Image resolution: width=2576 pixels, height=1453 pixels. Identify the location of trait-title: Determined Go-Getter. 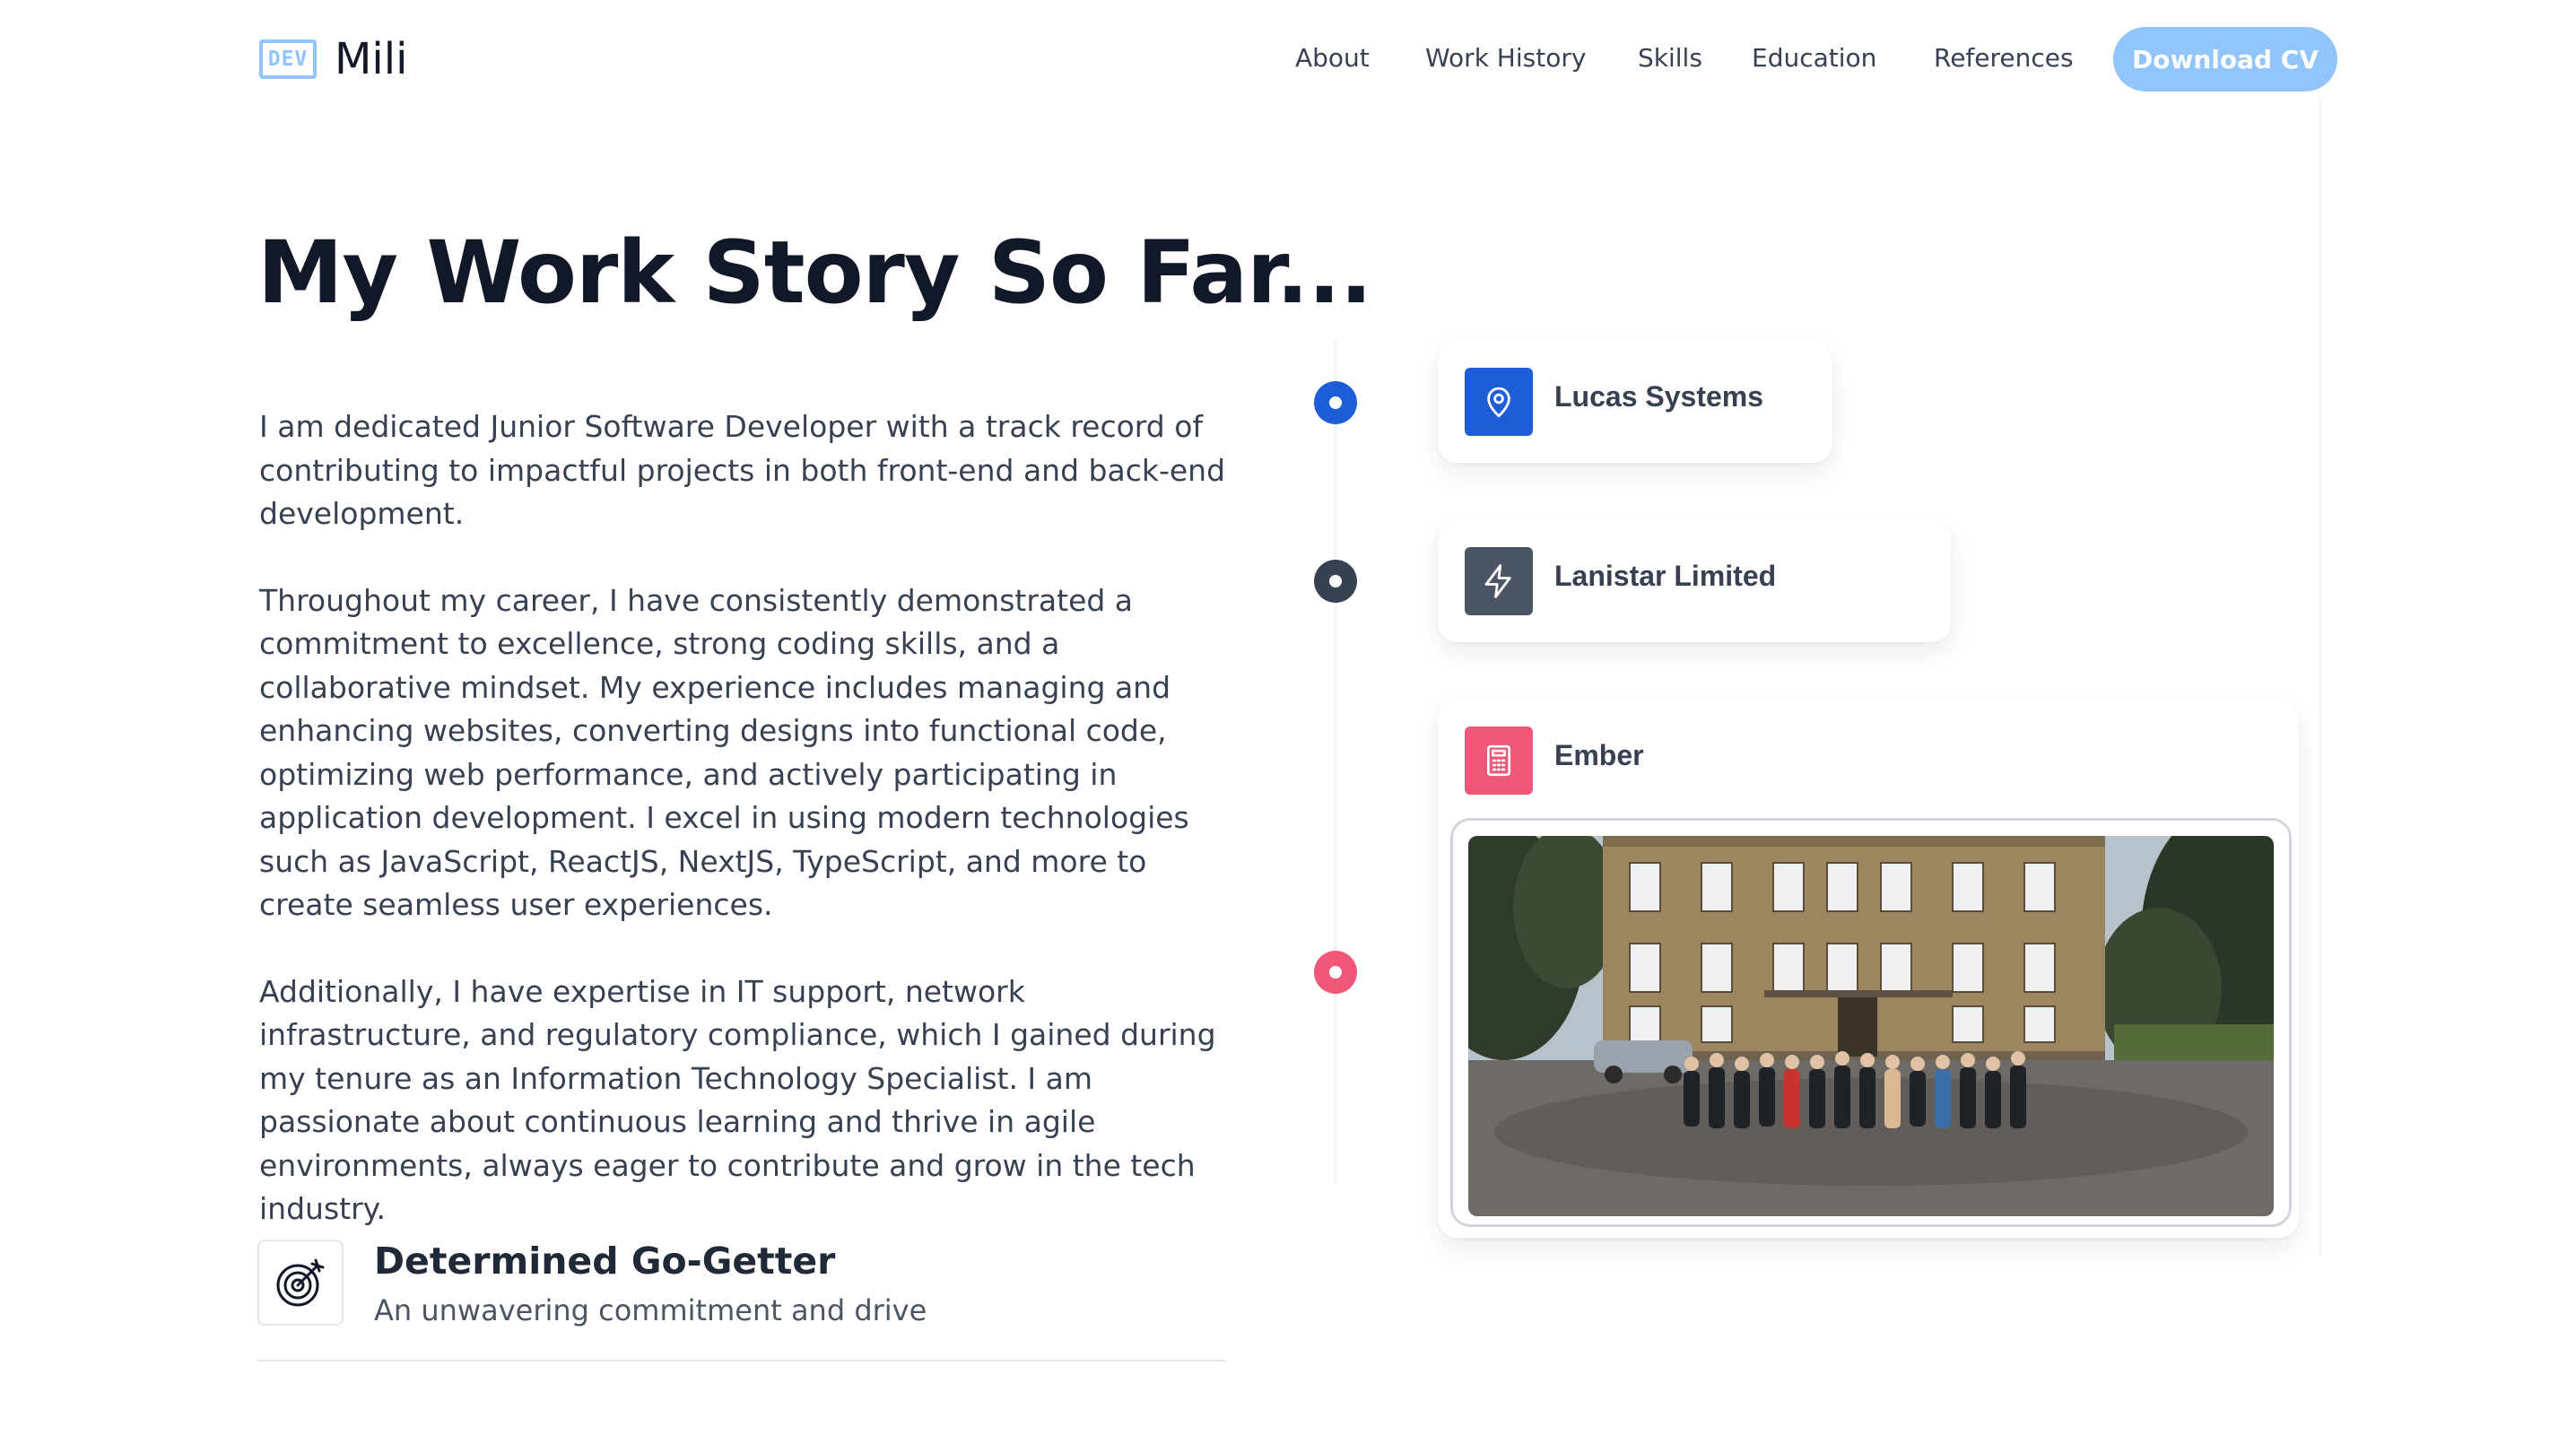
(605, 1261).